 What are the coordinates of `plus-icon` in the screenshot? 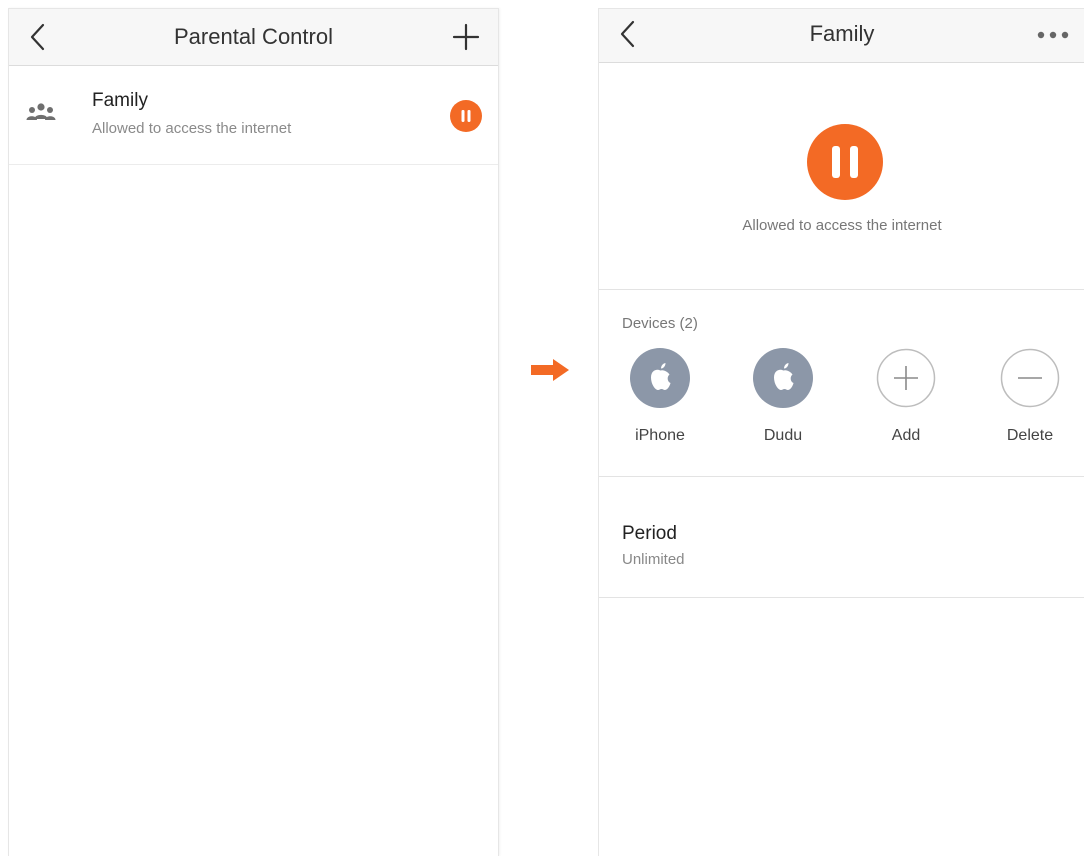 It's located at (466, 37).